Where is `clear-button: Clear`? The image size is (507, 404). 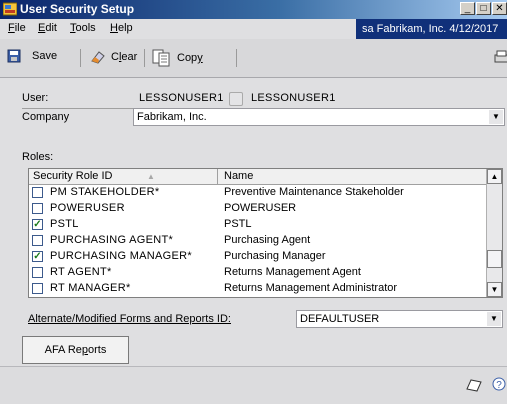 clear-button: Clear is located at coordinates (113, 57).